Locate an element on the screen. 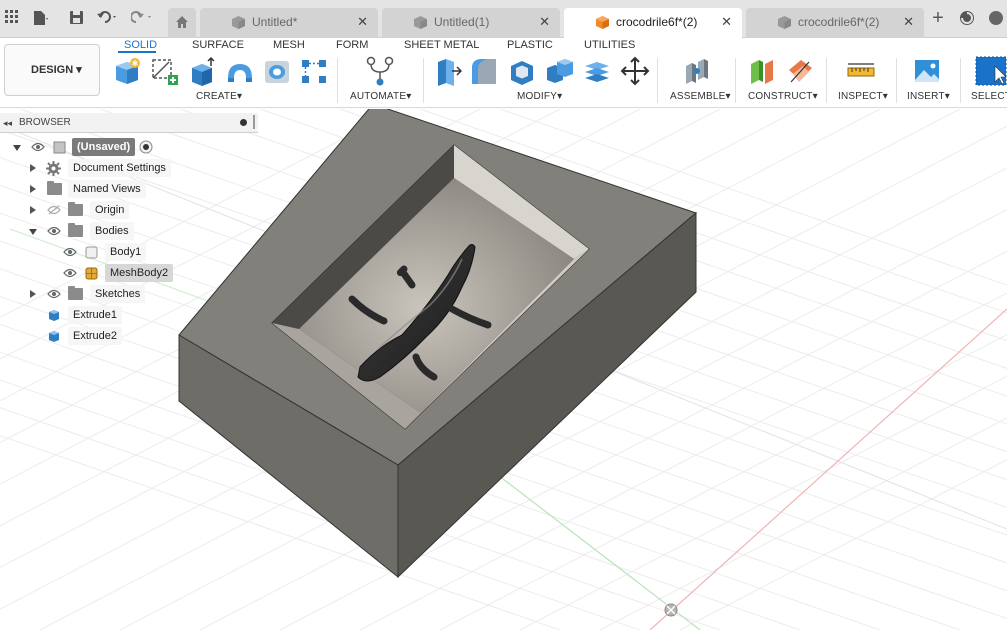  pattern-icon is located at coordinates (314, 71).